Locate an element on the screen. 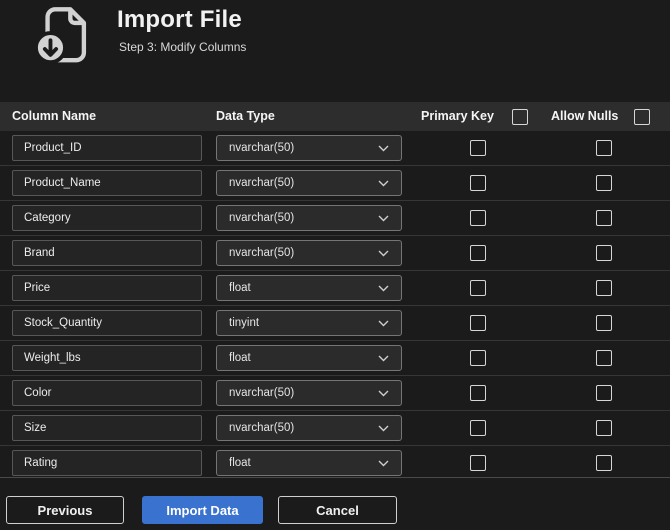 This screenshot has width=670, height=530. import-data-button: Import Data is located at coordinates (202, 510).